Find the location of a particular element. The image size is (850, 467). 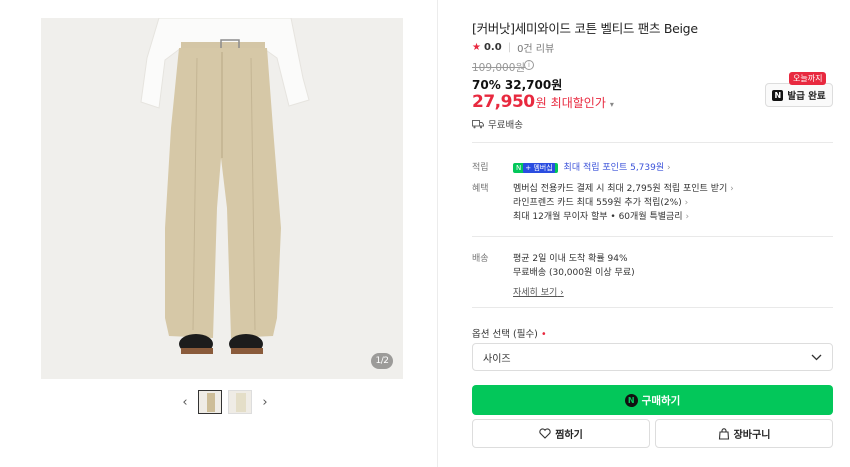

size-select: 사이즈 is located at coordinates (652, 357).